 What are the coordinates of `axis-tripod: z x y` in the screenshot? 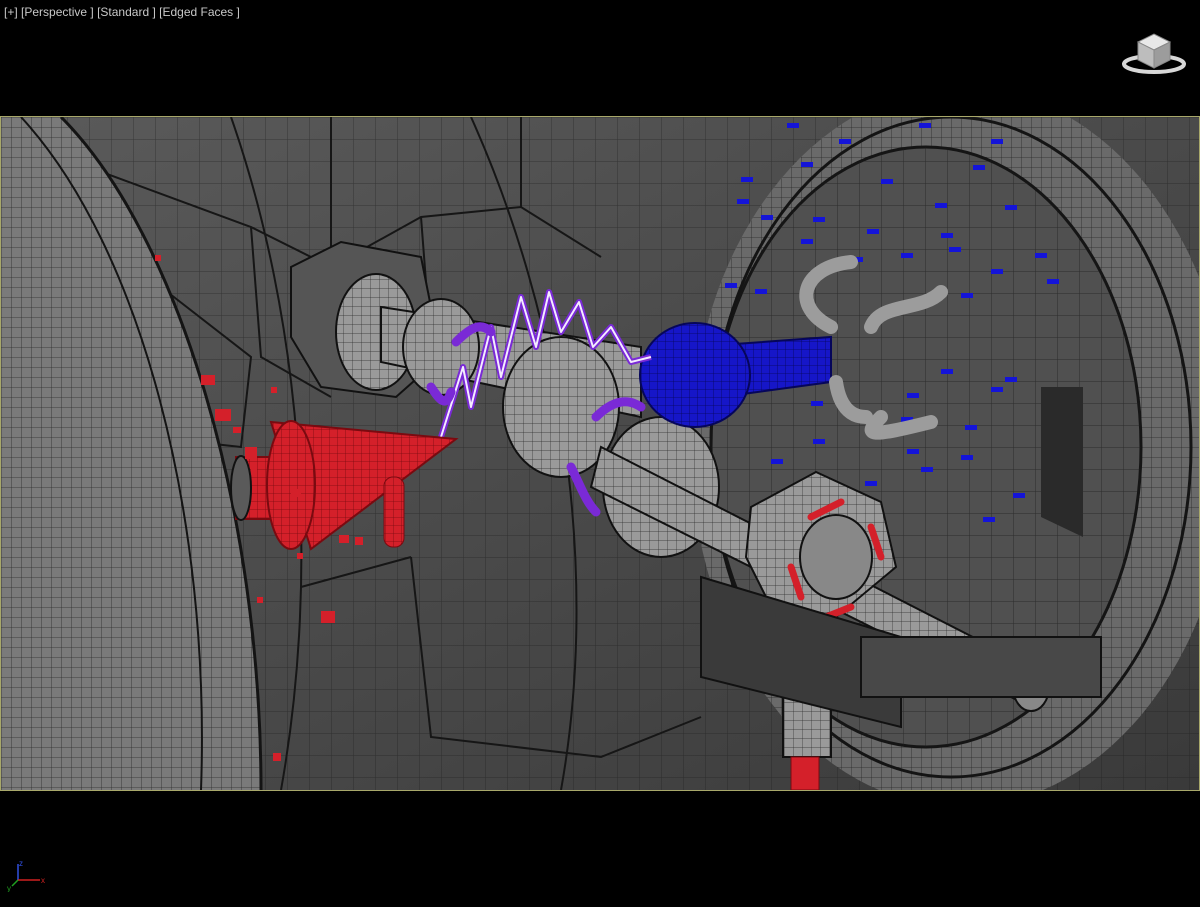 It's located at (28, 875).